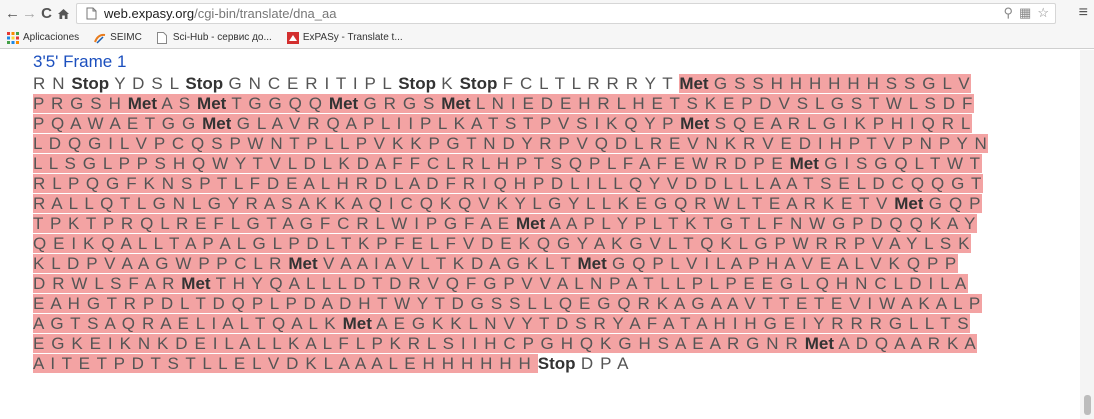 This screenshot has width=1094, height=419. Describe the element at coordinates (80, 61) in the screenshot. I see `frame-title: 3'5' Frame 1` at that location.